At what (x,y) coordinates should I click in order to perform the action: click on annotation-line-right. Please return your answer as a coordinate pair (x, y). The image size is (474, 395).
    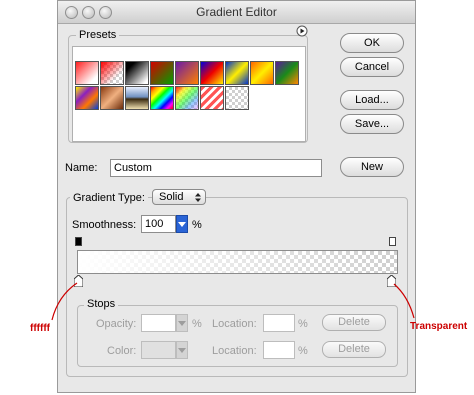
    Looking at the image, I should click on (404, 301).